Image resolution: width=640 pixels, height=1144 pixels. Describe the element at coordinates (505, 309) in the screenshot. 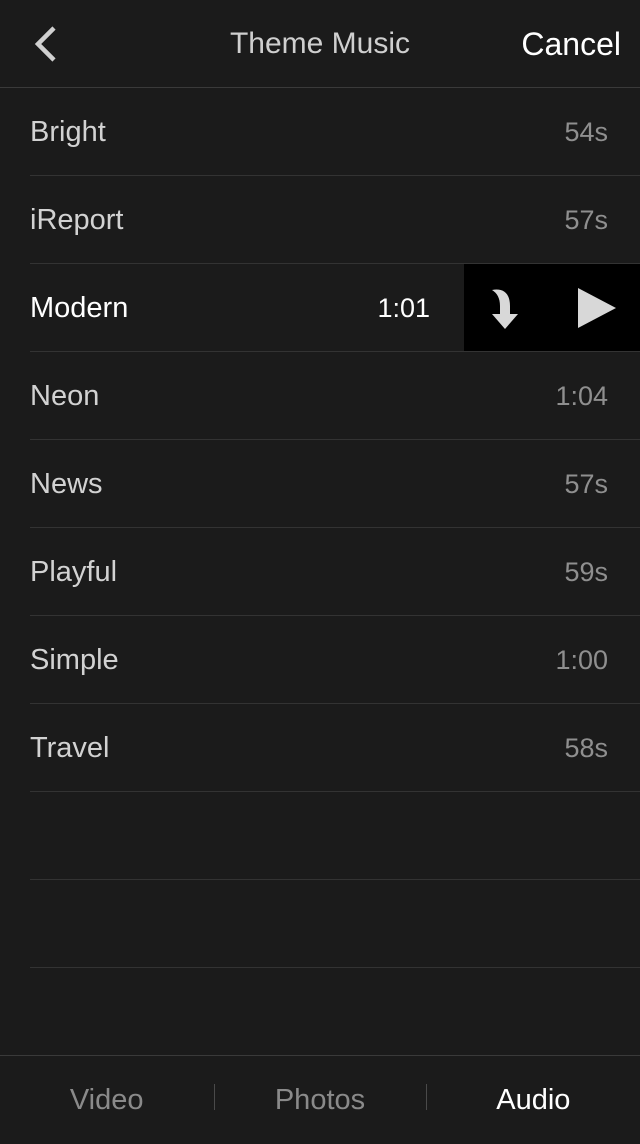

I see `curved-arrow-down-icon` at that location.